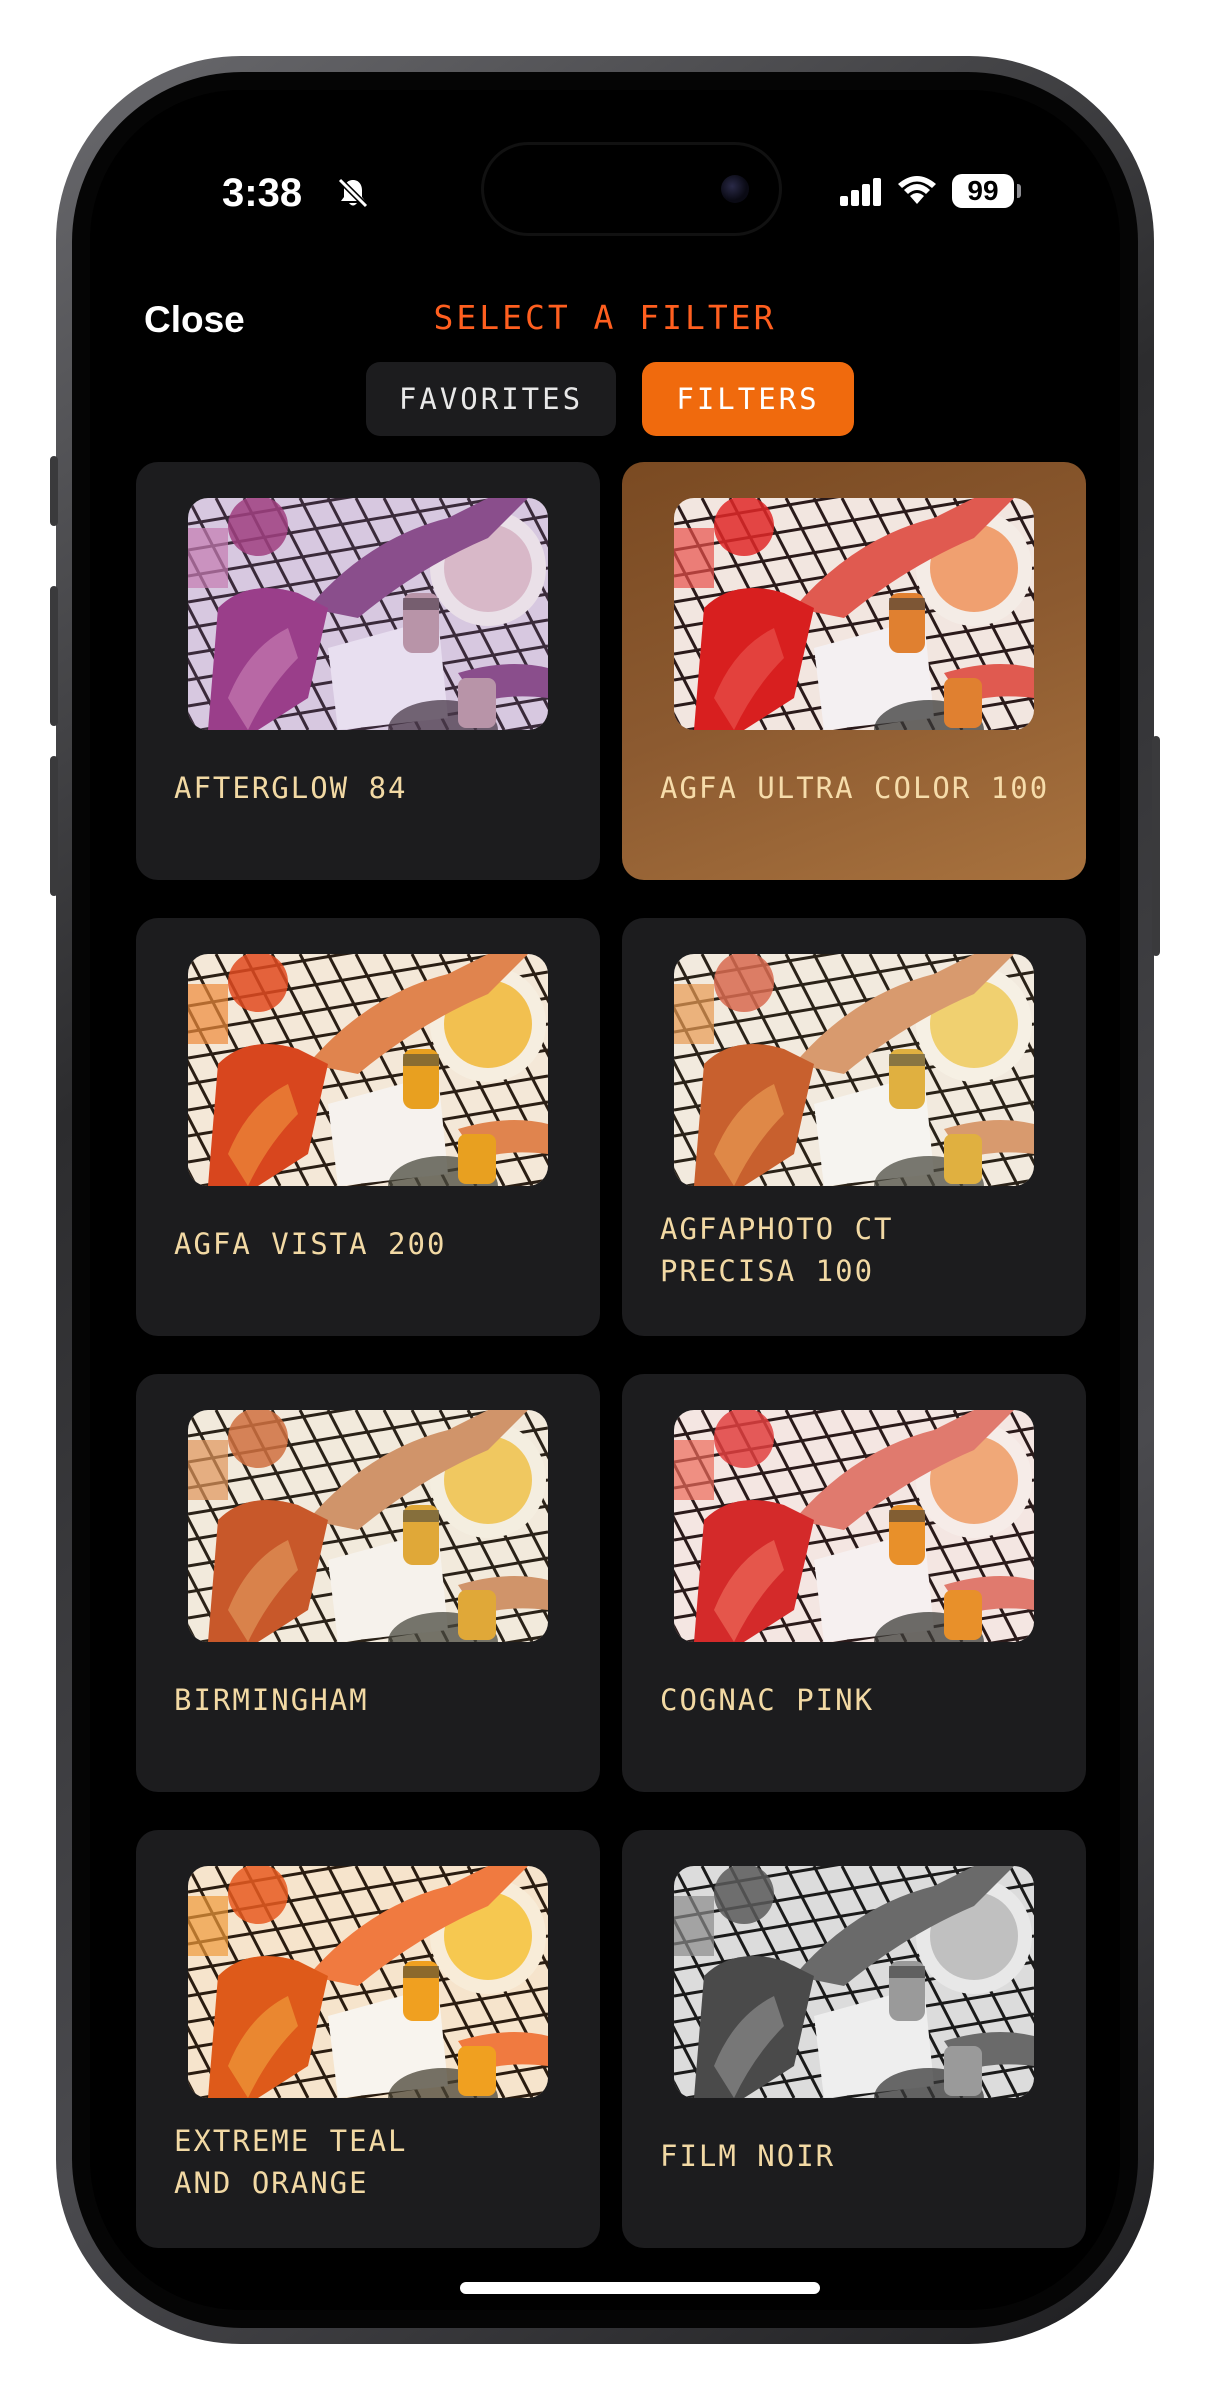 This screenshot has width=1209, height=2400. Describe the element at coordinates (862, 194) in the screenshot. I see `cellular-signal-icon` at that location.